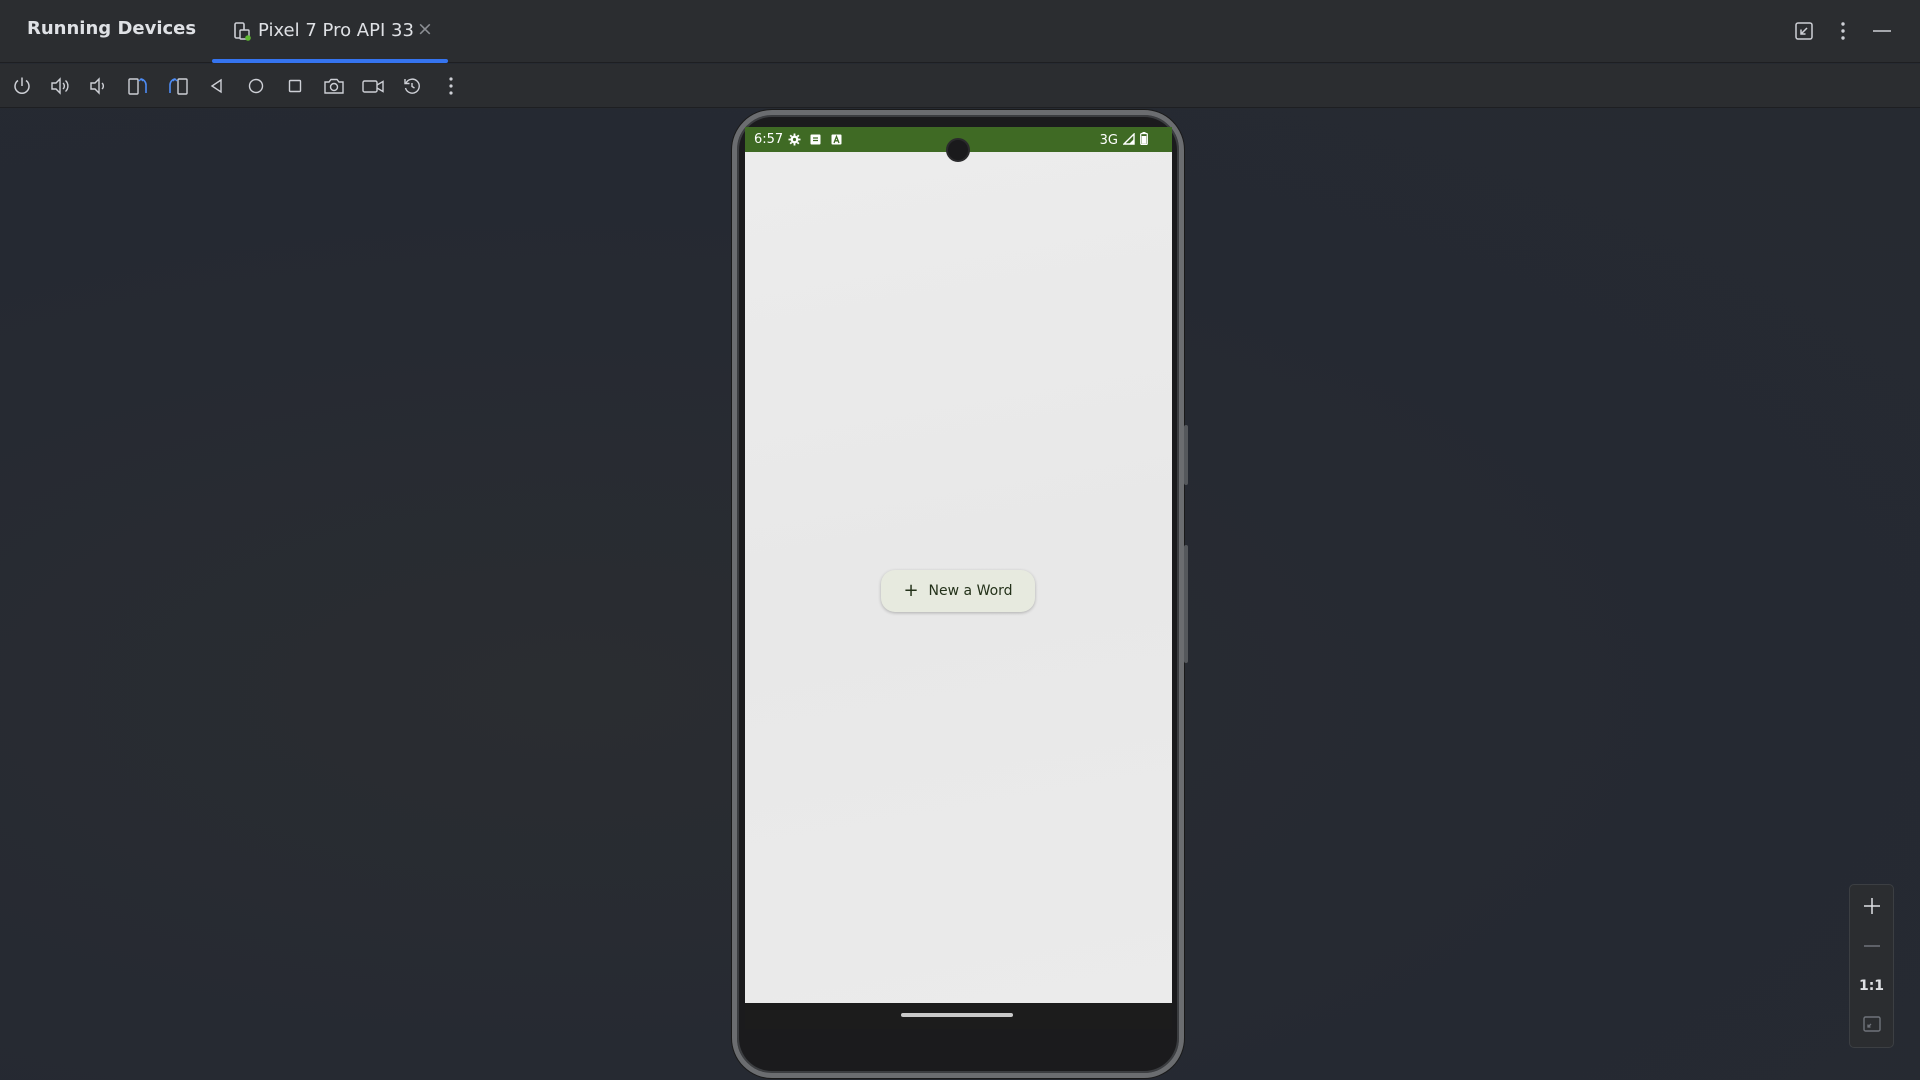  I want to click on tab-pixel-7-pro: Pixel 7 Pro API 33 ×, so click(330, 31).